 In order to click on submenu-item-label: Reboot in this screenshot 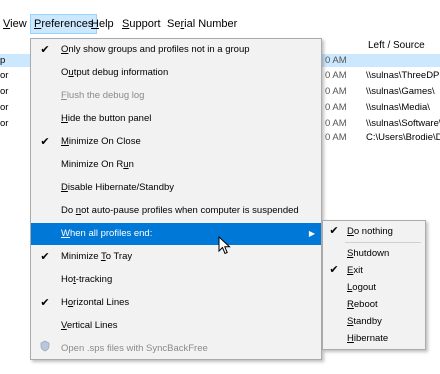, I will do `click(362, 304)`.